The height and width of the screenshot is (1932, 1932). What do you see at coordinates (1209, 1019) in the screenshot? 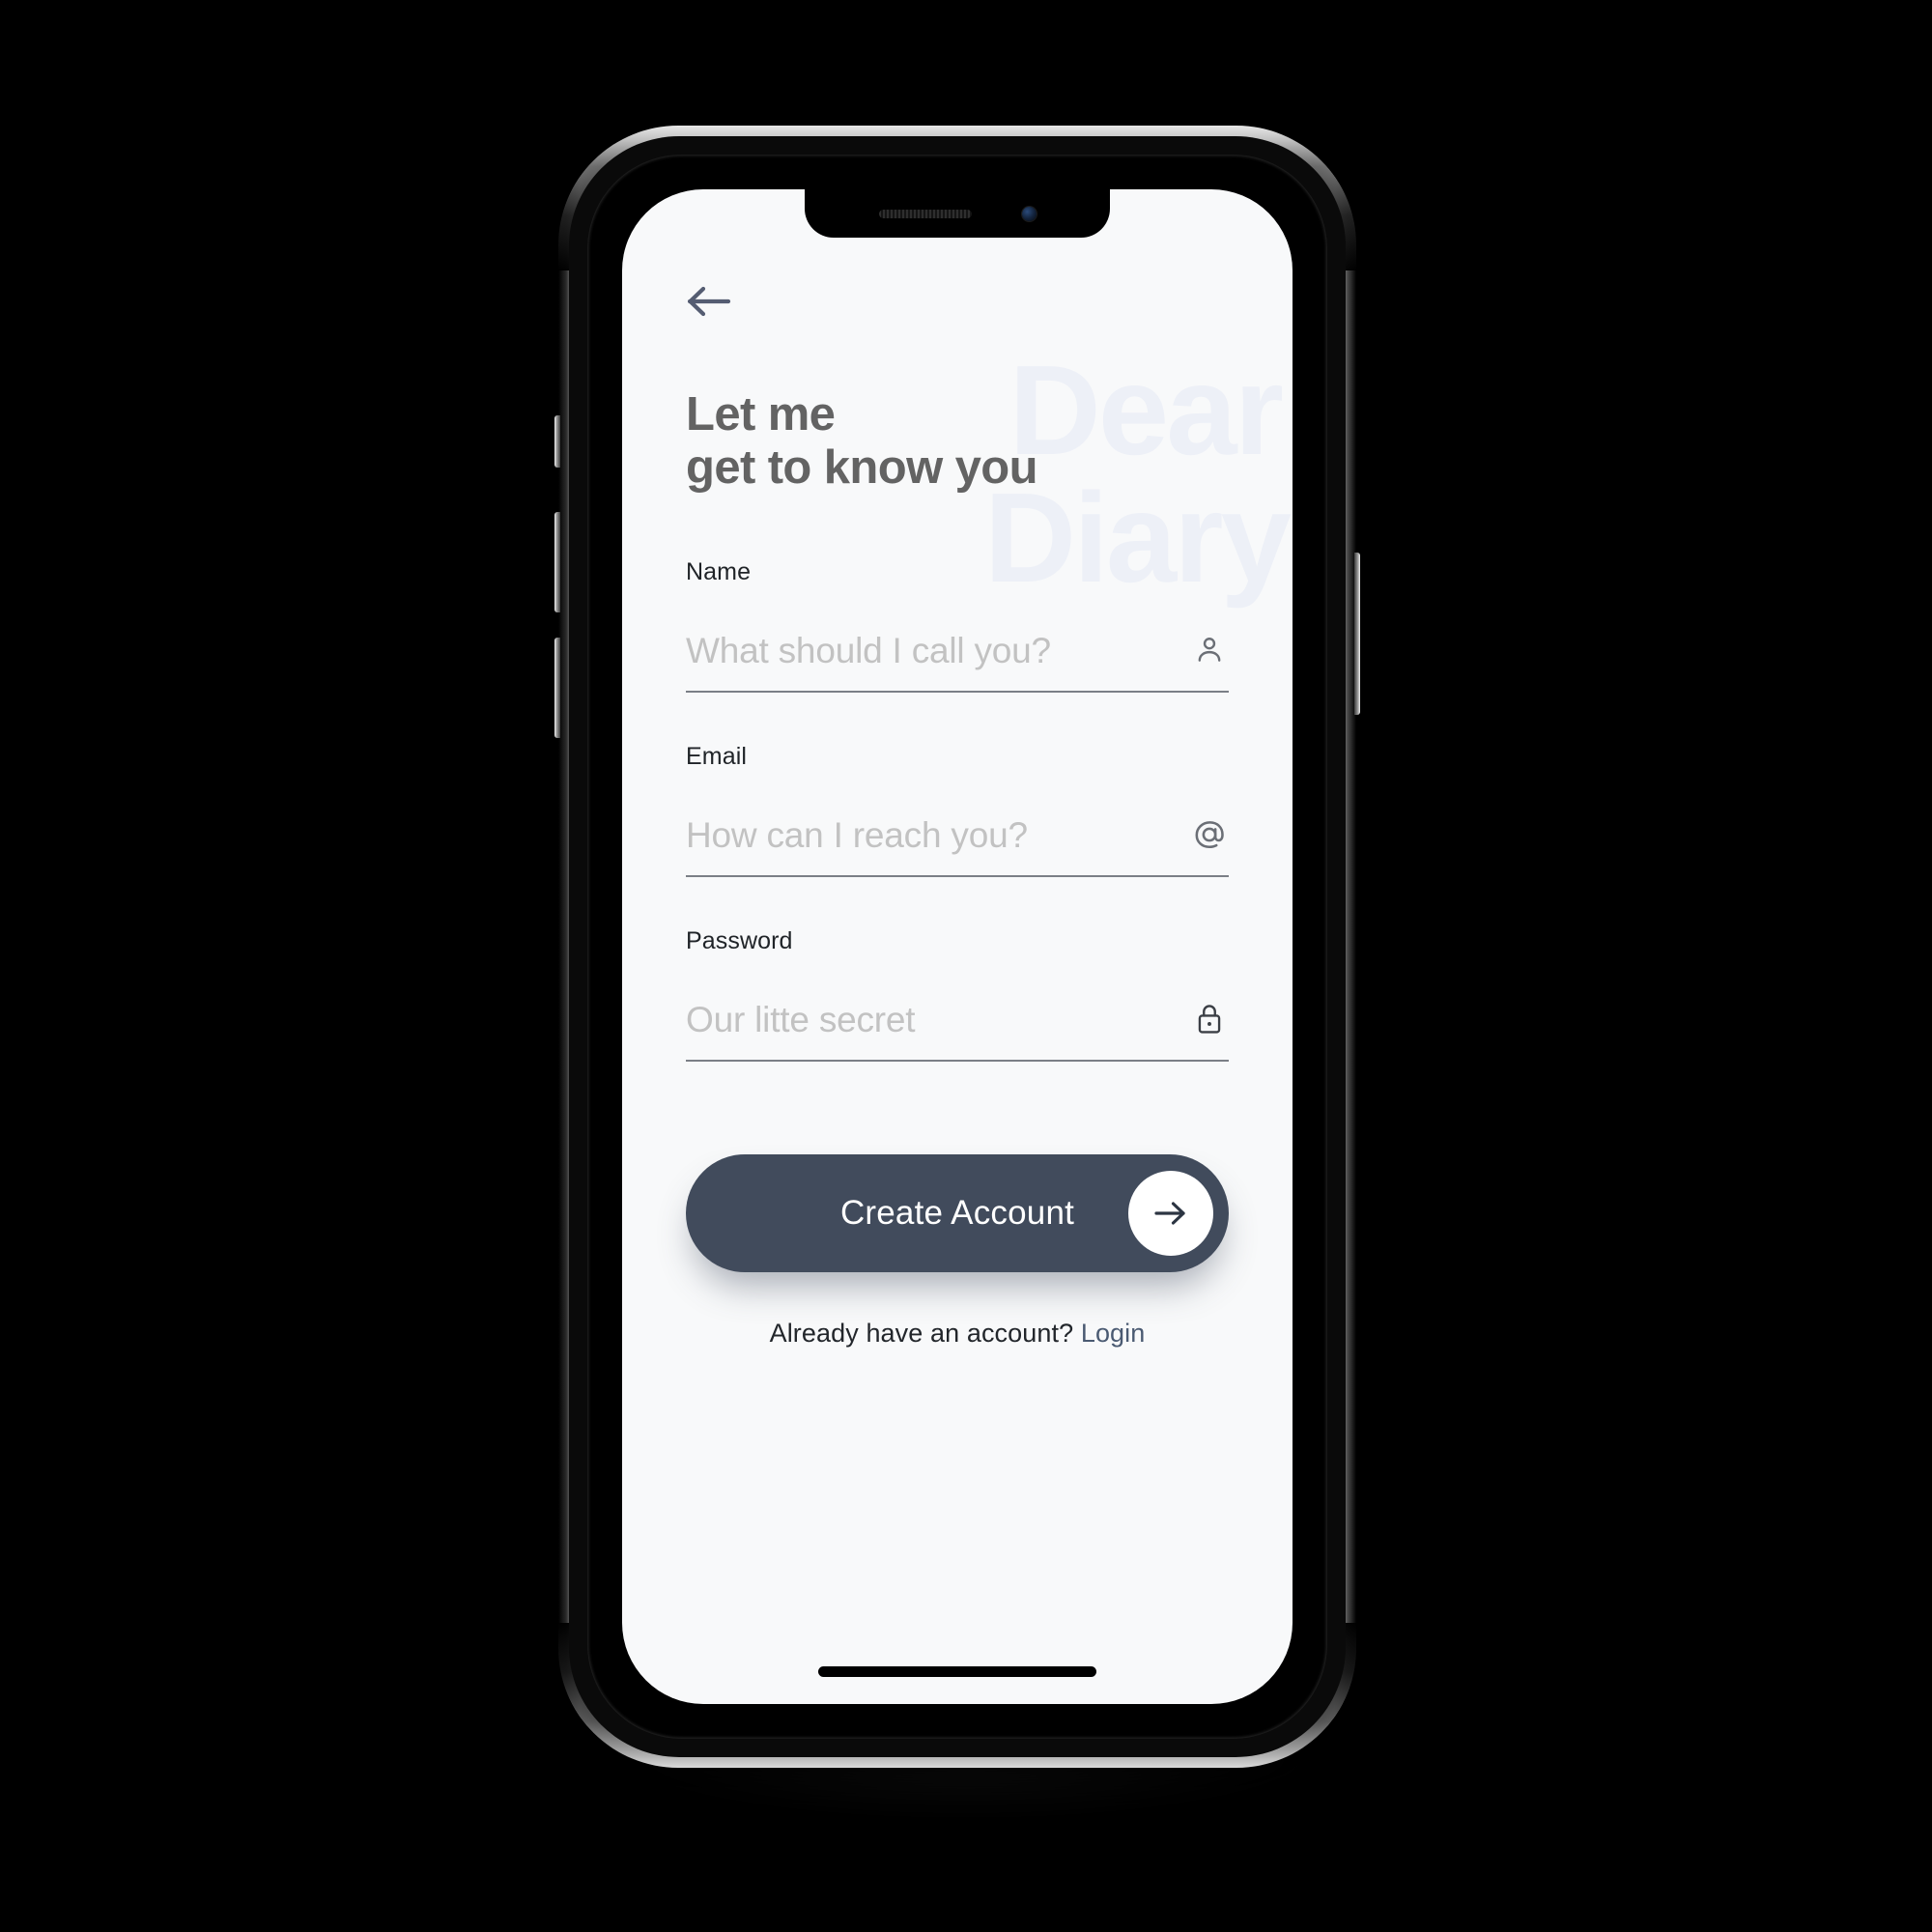
I see `lock-icon` at bounding box center [1209, 1019].